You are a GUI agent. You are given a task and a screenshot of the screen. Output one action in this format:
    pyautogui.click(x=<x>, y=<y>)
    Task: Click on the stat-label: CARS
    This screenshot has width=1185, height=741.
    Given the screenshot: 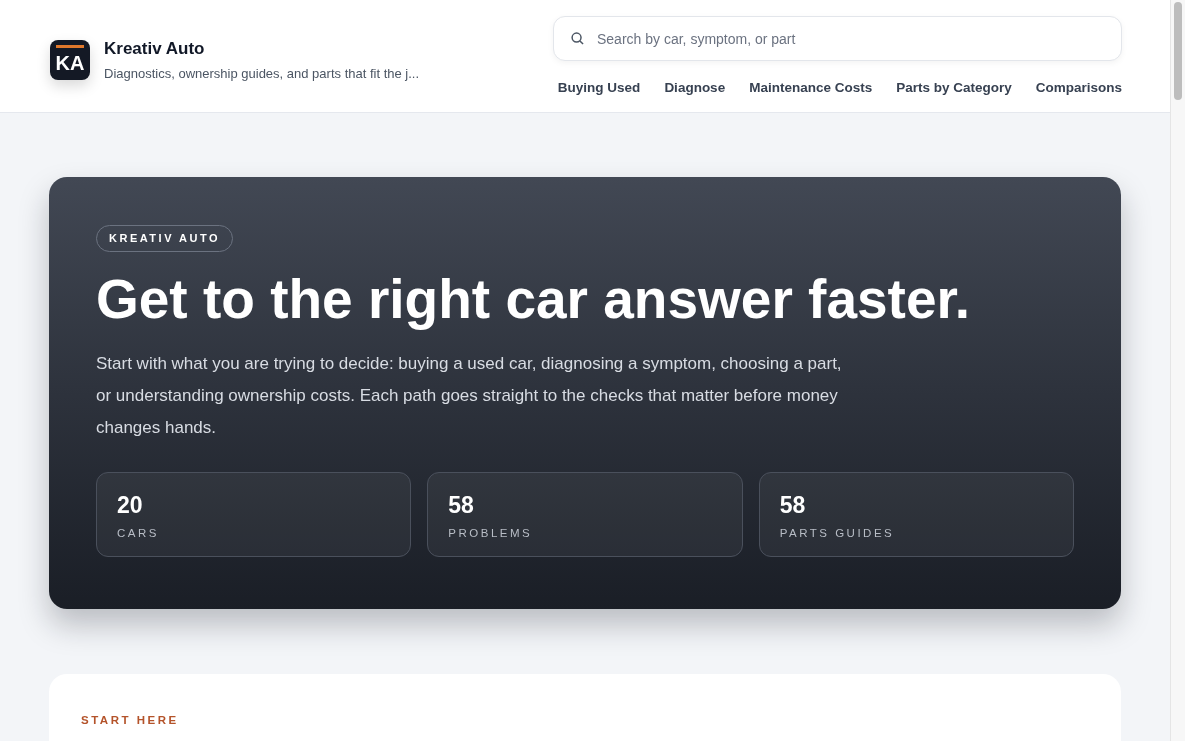 What is the action you would take?
    pyautogui.click(x=138, y=533)
    